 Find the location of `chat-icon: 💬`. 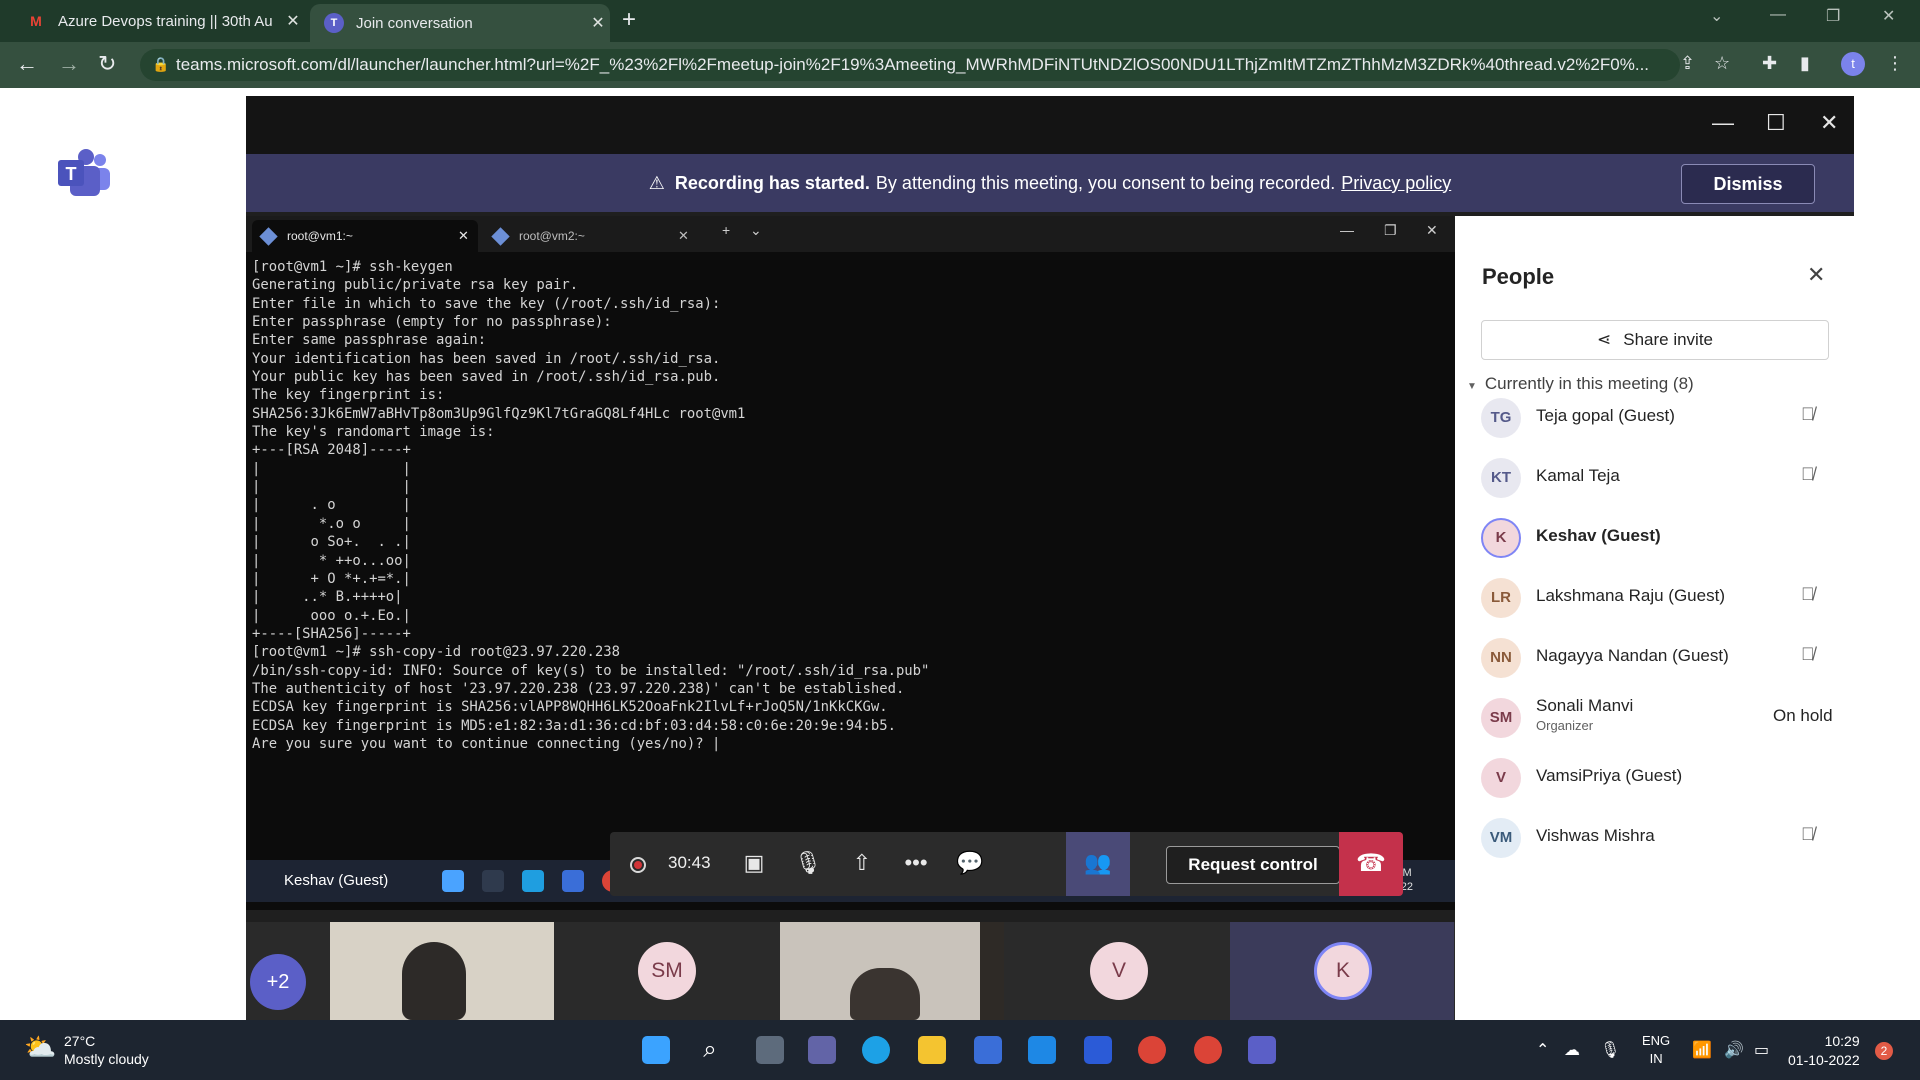

chat-icon: 💬 is located at coordinates (970, 864).